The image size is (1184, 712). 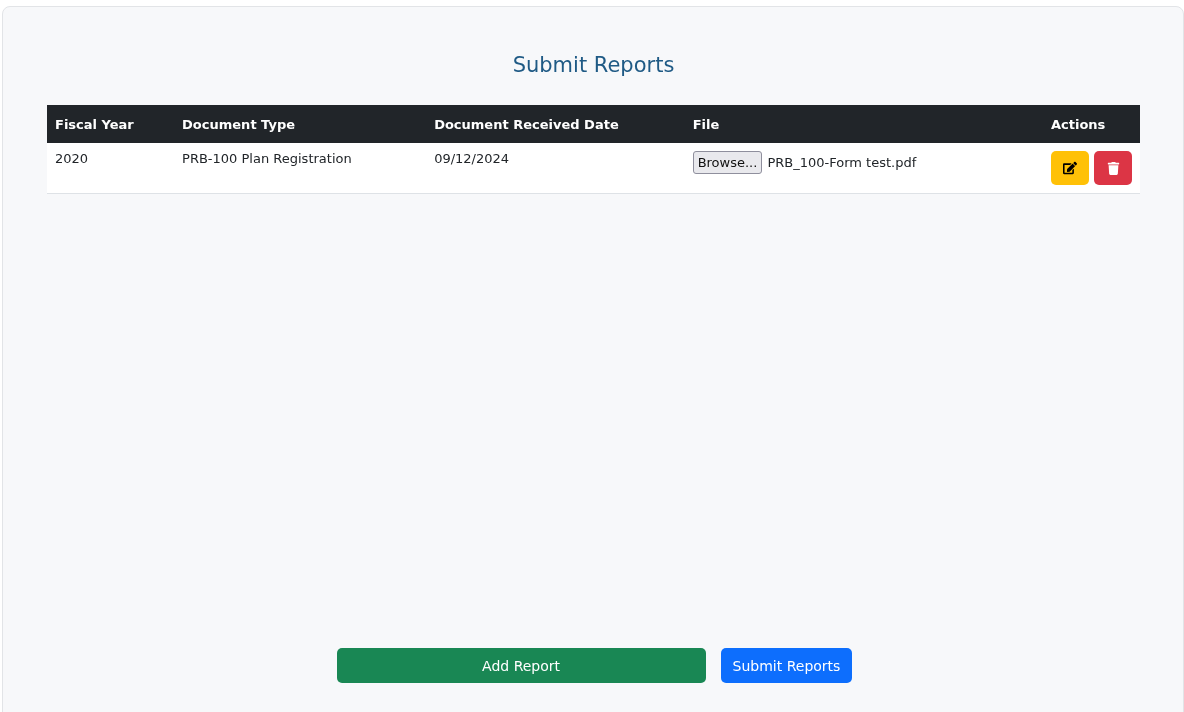 I want to click on trash-icon, so click(x=1113, y=168).